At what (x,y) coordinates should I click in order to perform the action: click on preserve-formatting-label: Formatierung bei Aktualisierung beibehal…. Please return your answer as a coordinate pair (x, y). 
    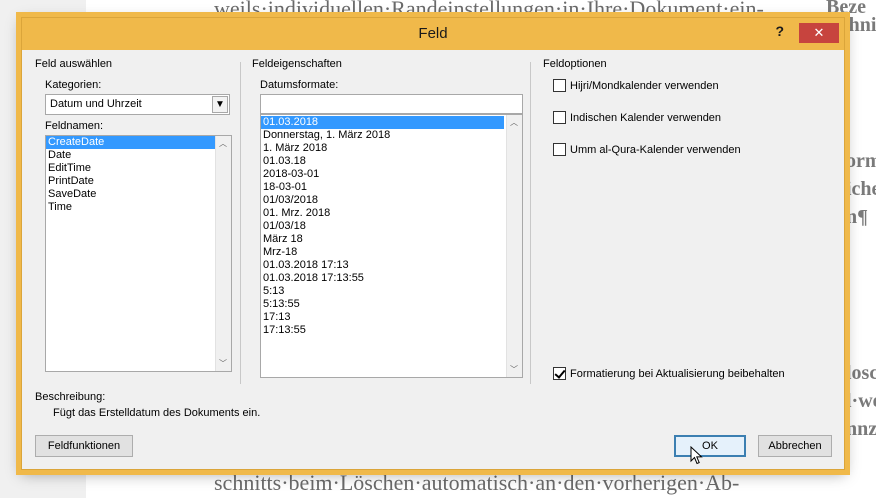
    Looking at the image, I should click on (677, 374).